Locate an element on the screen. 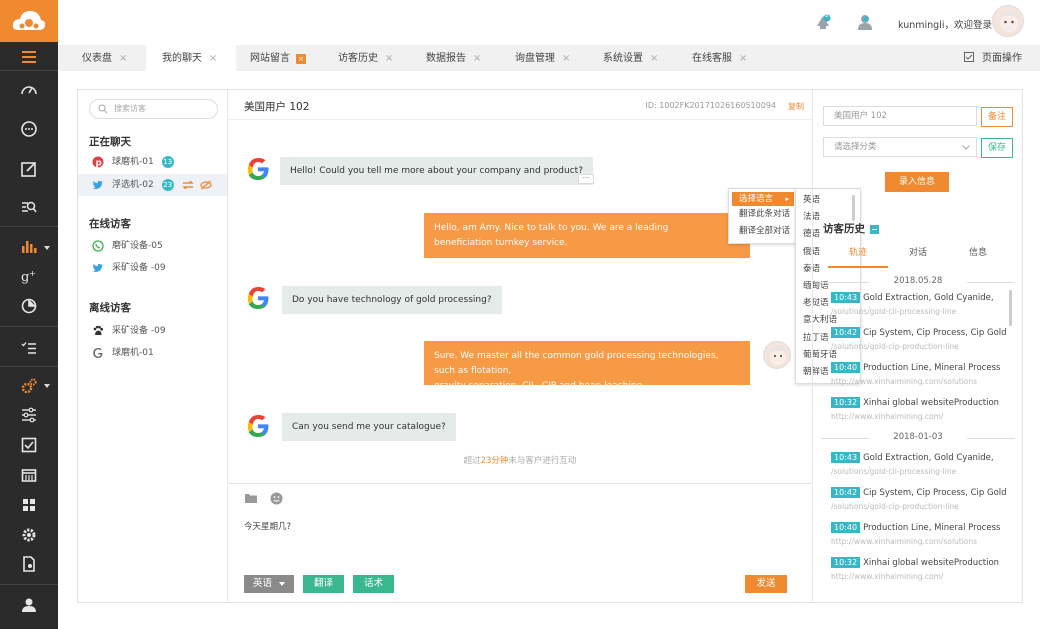 The height and width of the screenshot is (629, 1040). copy-id-button: 复制 is located at coordinates (796, 106).